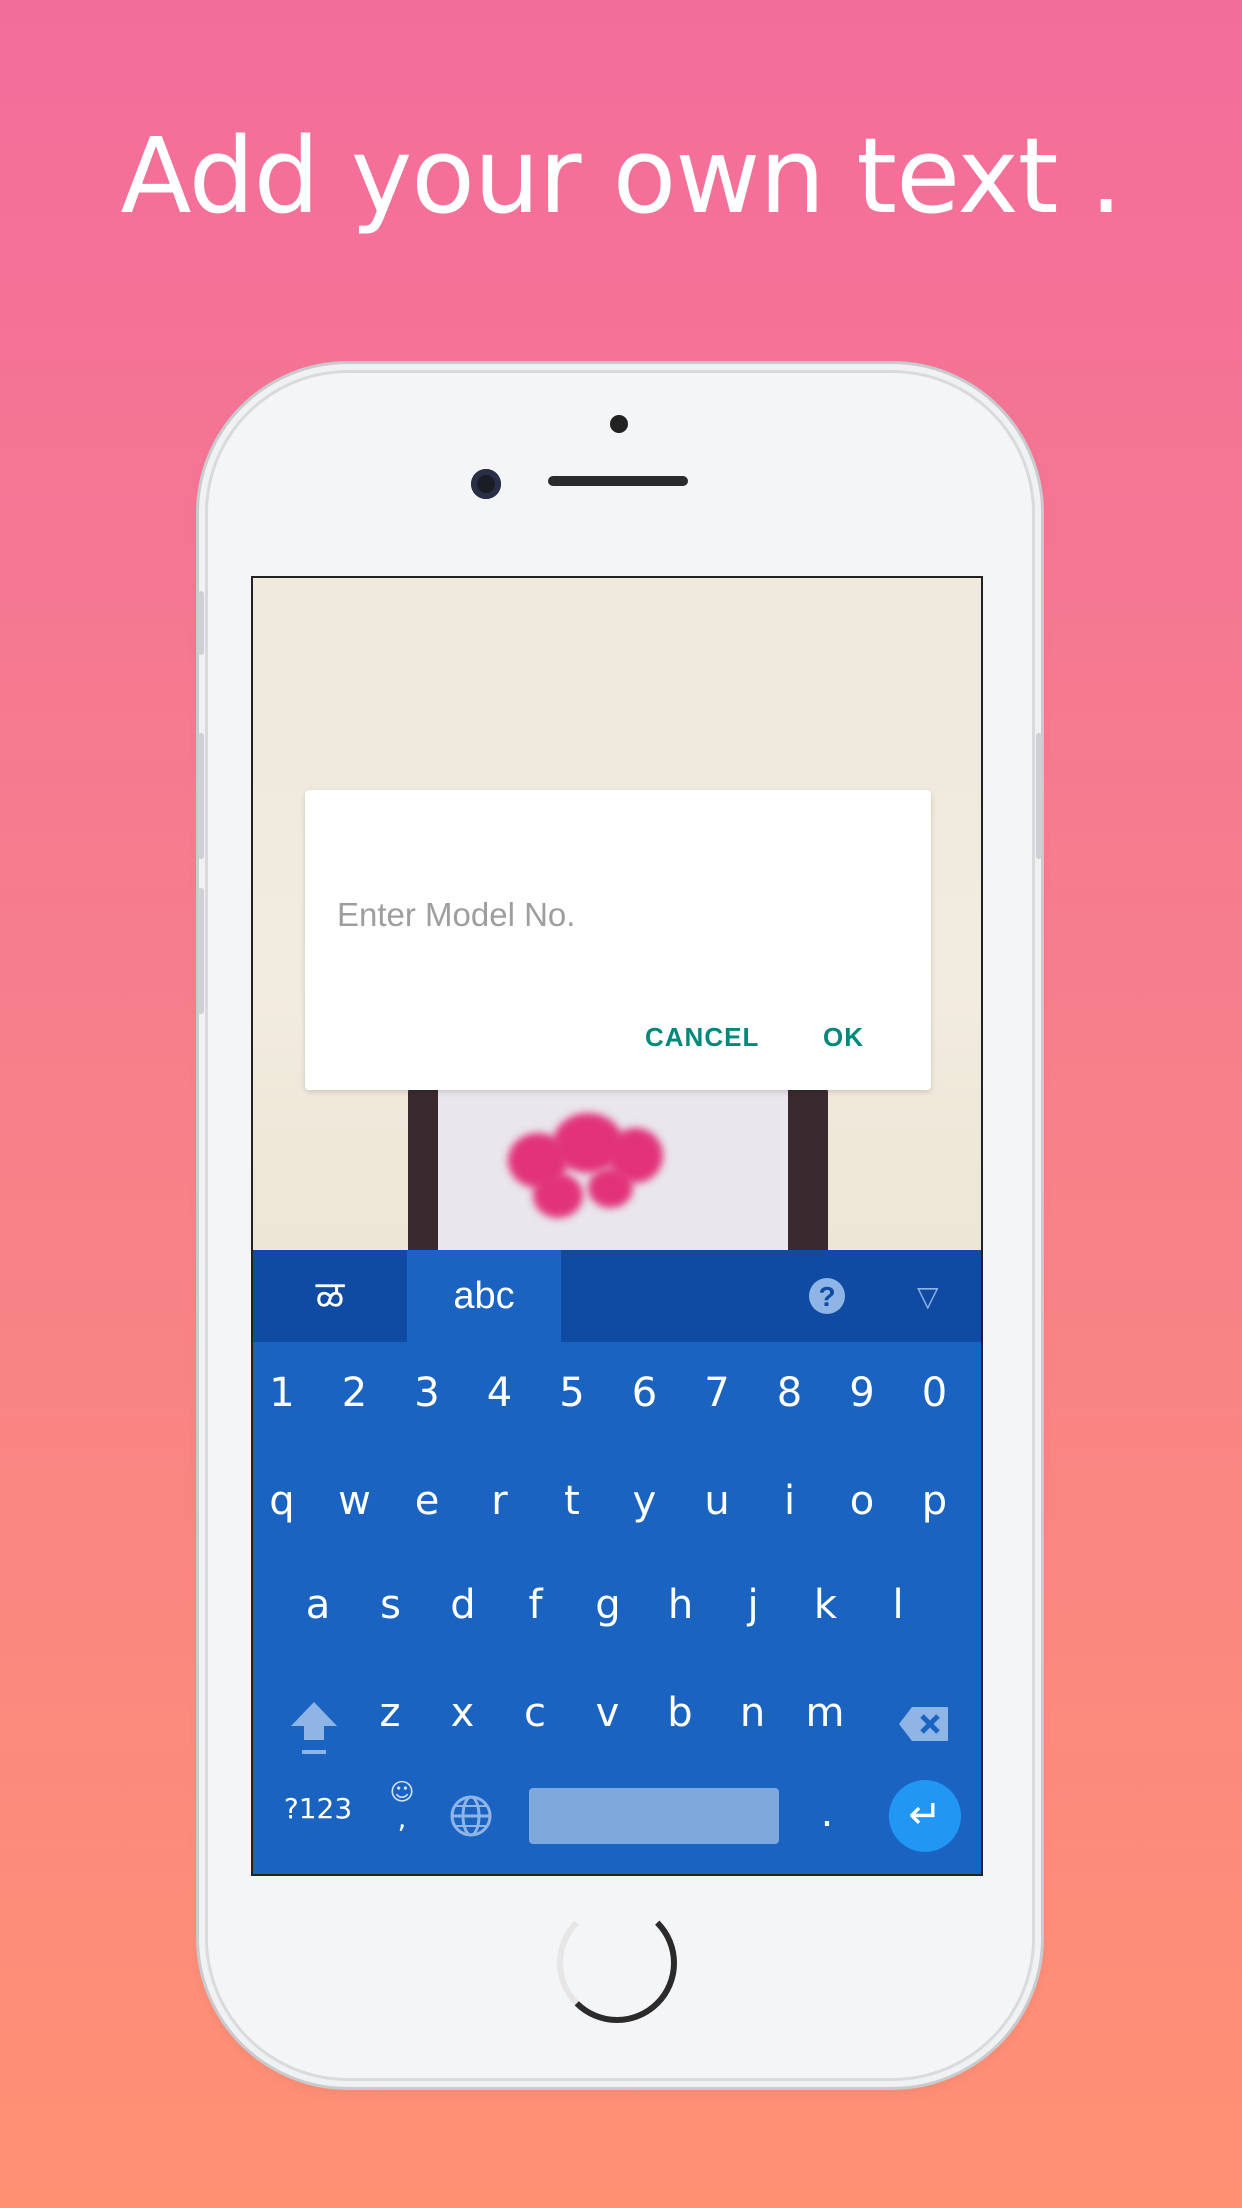 The image size is (1242, 2208). Describe the element at coordinates (862, 1393) in the screenshot. I see `number-key: 9` at that location.